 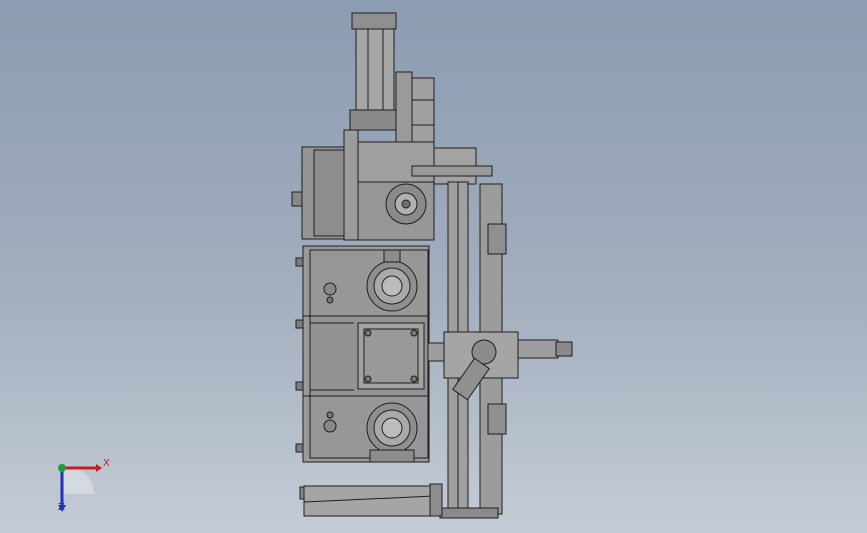 What do you see at coordinates (391, 356) in the screenshot?
I see `cover-plate` at bounding box center [391, 356].